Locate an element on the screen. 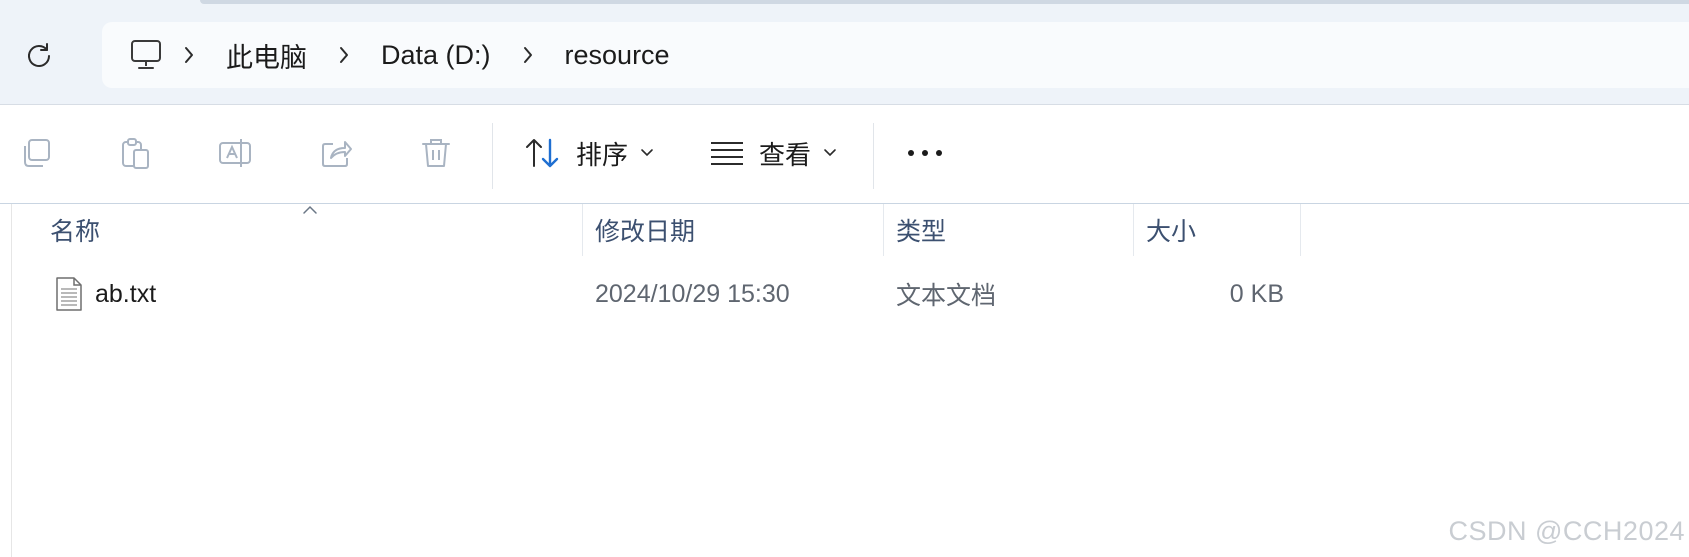 The image size is (1689, 557). delete-icon is located at coordinates (436, 153).